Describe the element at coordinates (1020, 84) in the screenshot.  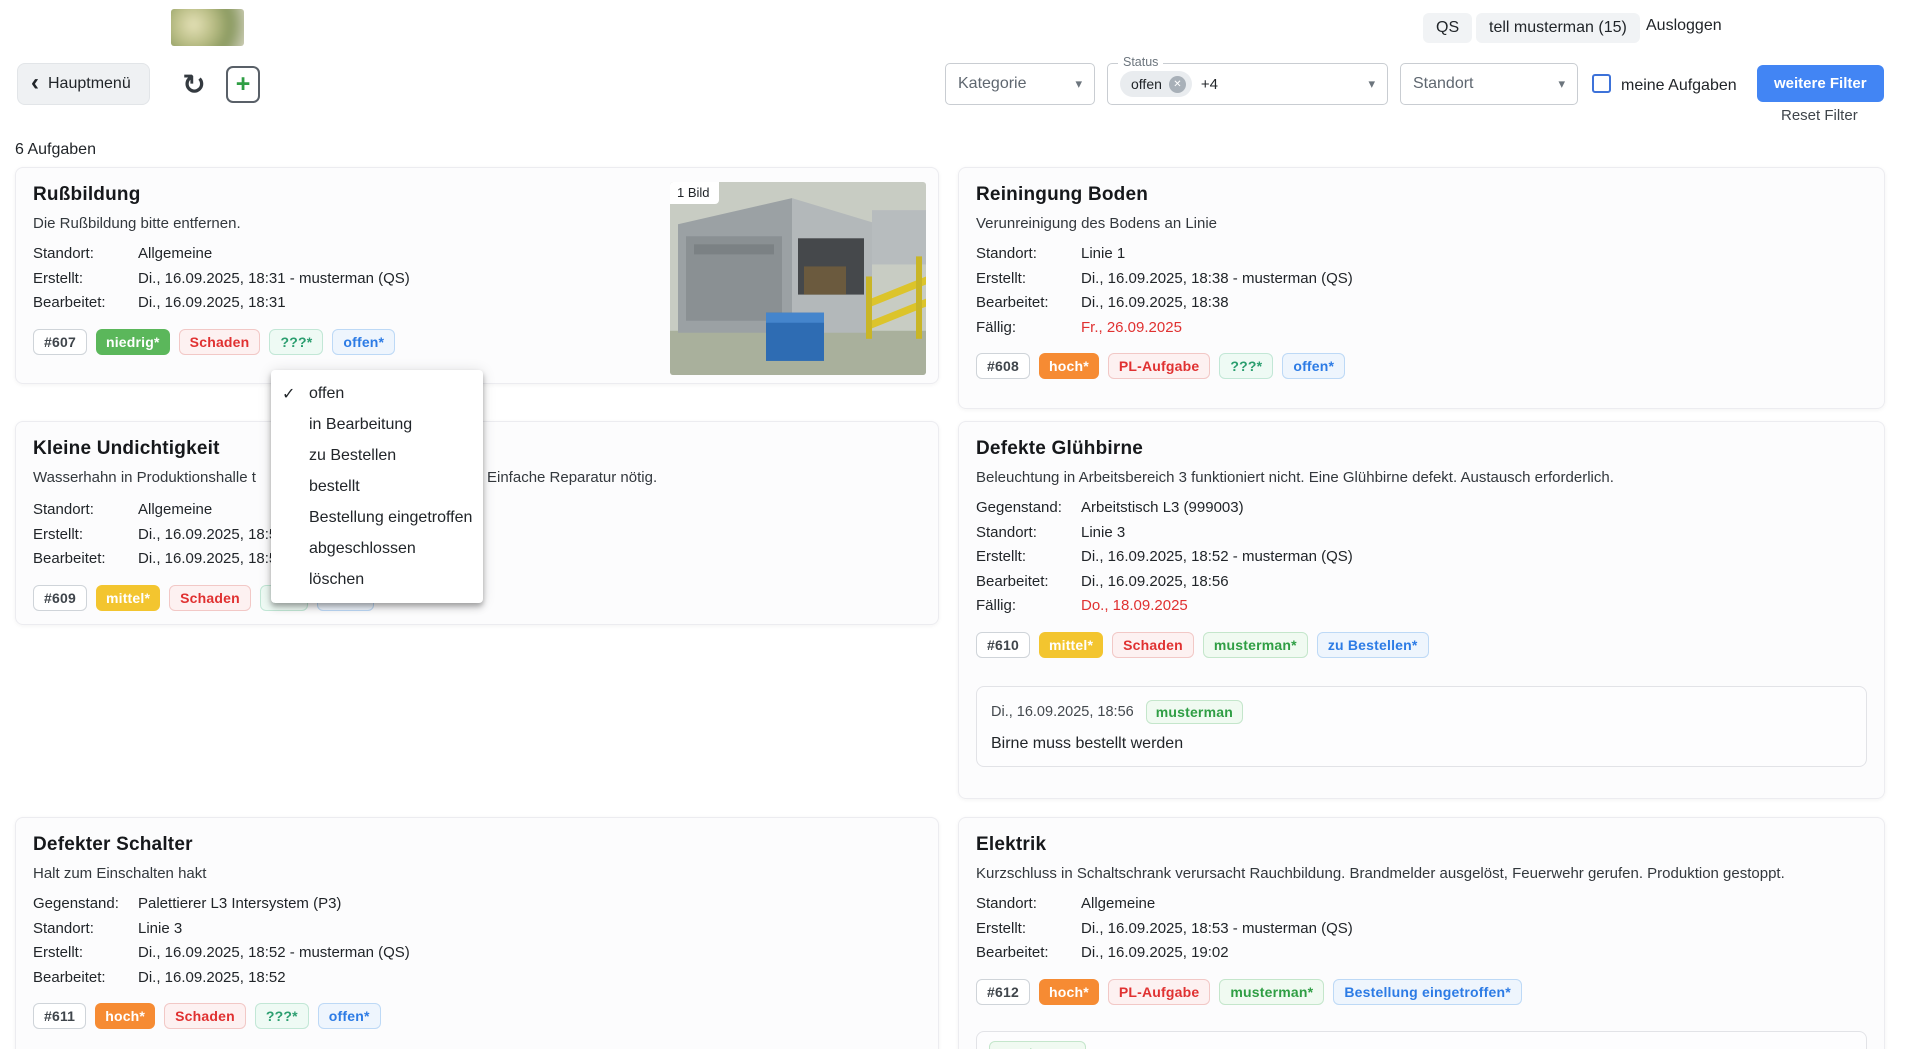
I see `kategorie-select: Kategorie ▾` at that location.